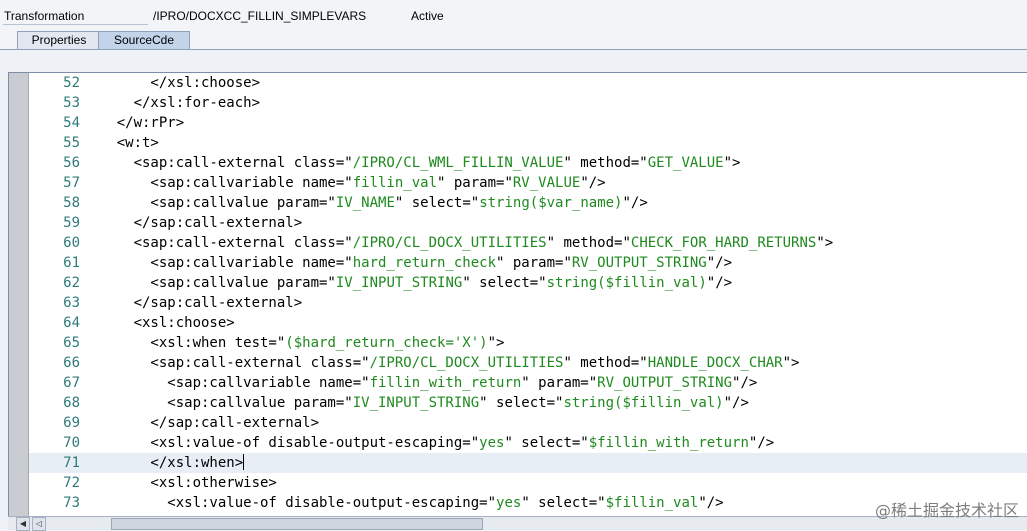 The height and width of the screenshot is (531, 1027). What do you see at coordinates (164, 462) in the screenshot?
I see `code-text: </xsl:when>` at bounding box center [164, 462].